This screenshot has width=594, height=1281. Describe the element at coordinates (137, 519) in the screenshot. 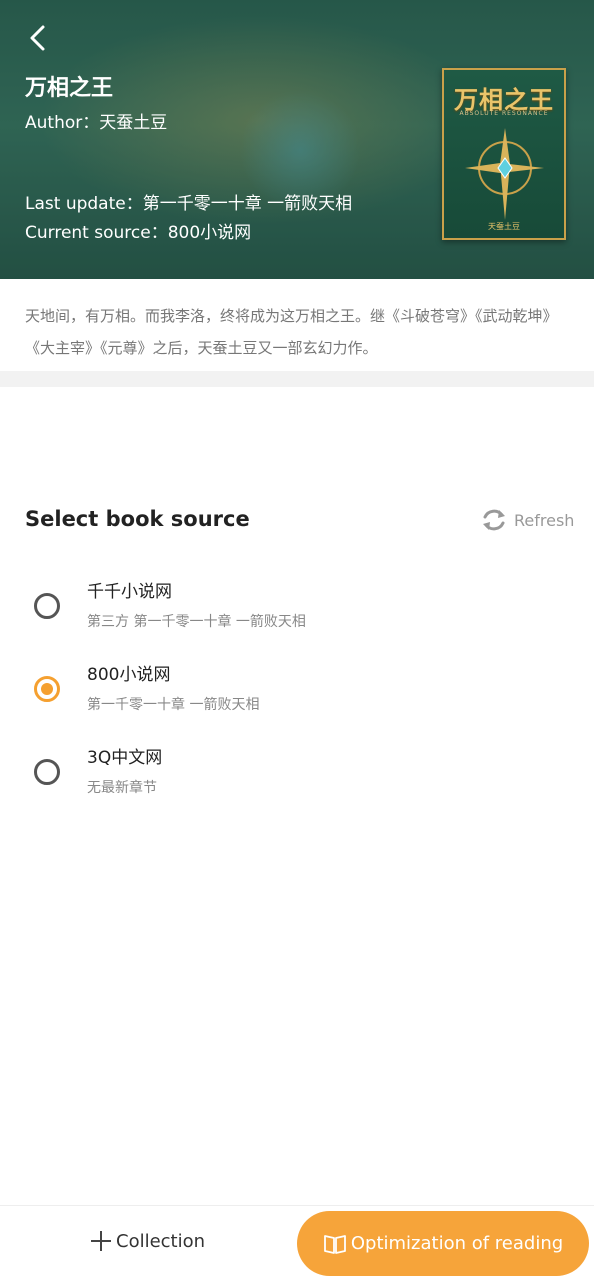

I see `source-section-title: Select book source` at that location.